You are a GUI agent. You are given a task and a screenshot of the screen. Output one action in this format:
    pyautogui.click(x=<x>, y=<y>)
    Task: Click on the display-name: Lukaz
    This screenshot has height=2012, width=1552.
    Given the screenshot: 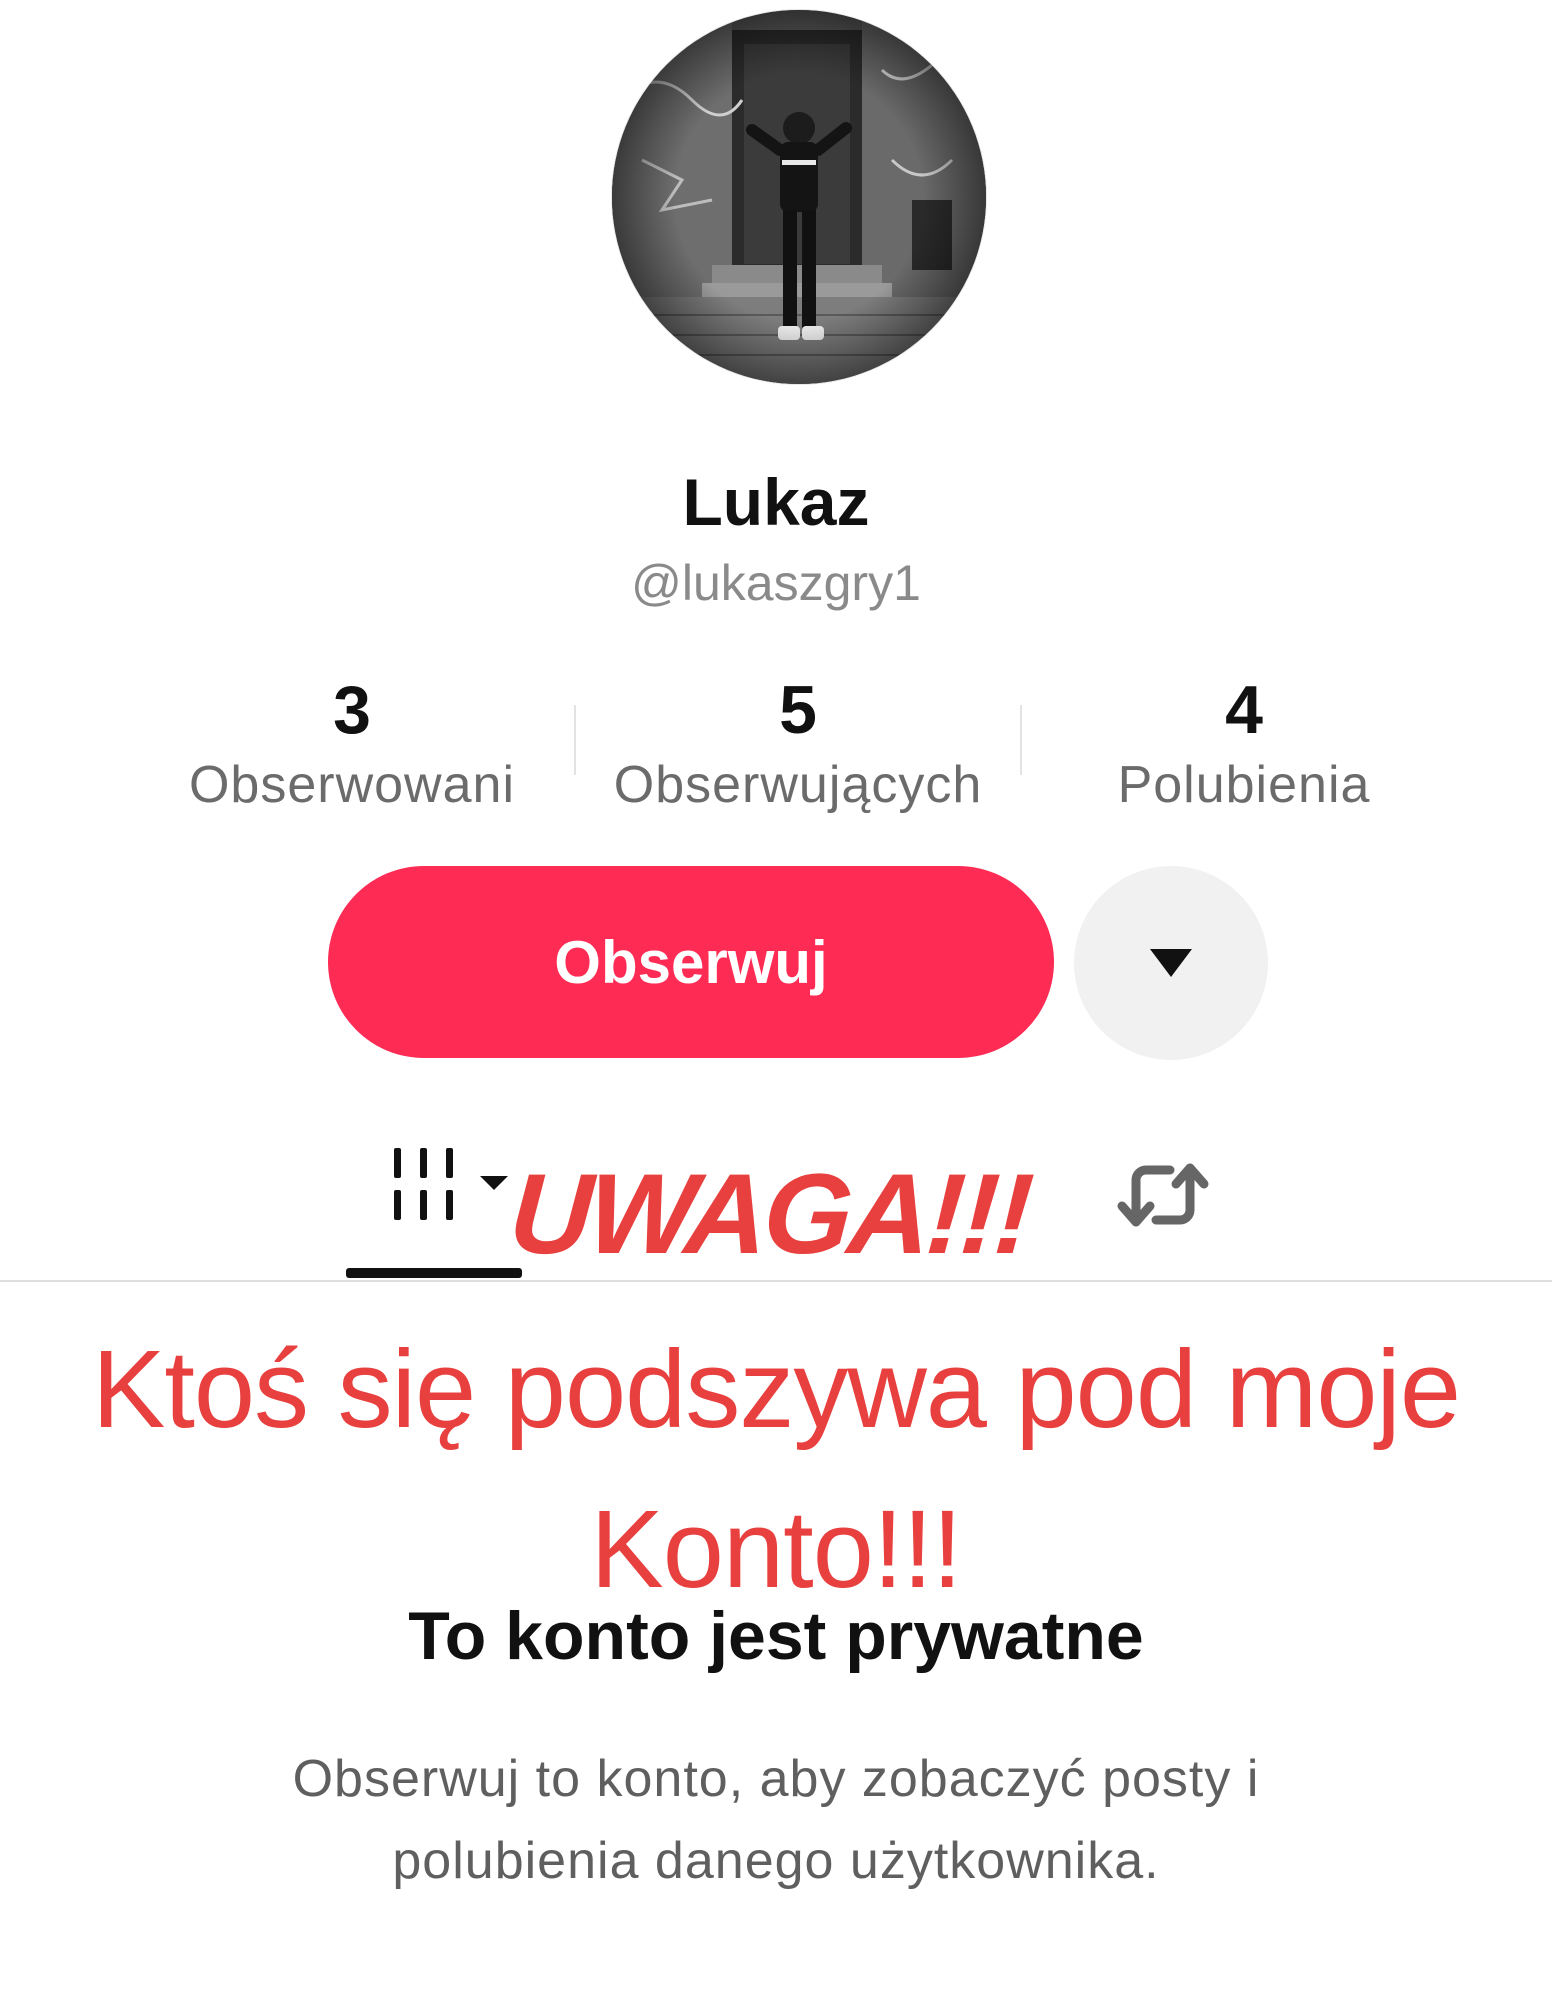 What is the action you would take?
    pyautogui.click(x=776, y=502)
    